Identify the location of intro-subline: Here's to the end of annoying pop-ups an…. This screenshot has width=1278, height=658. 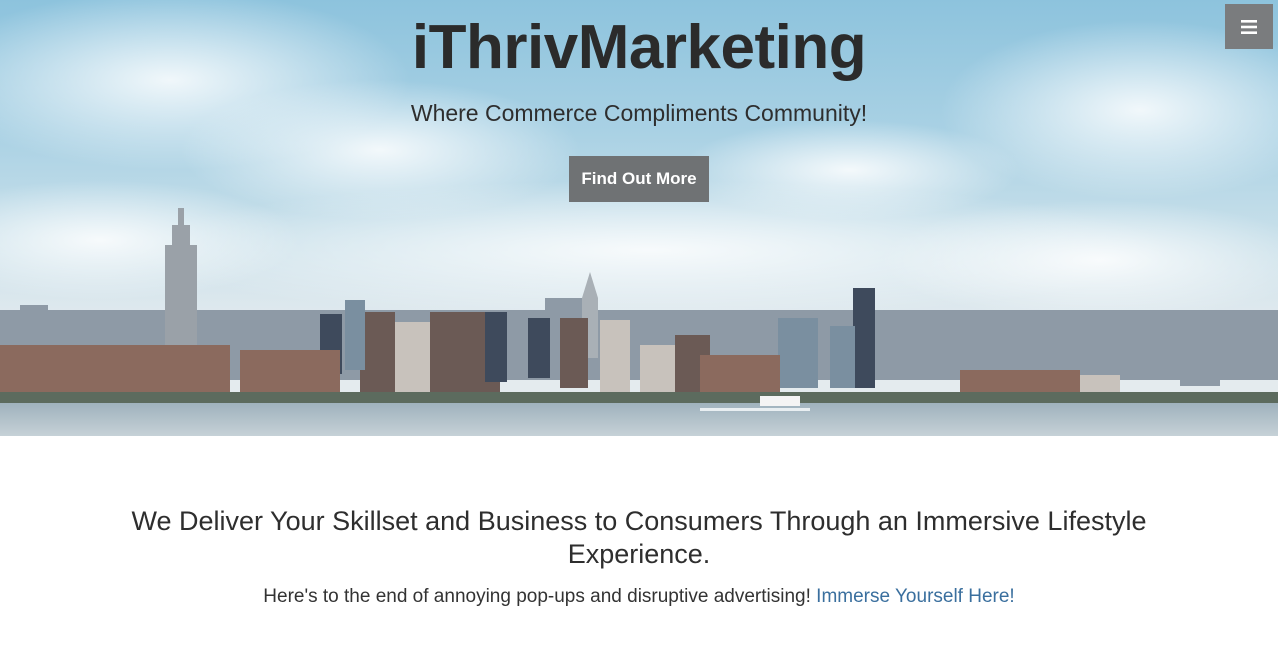
(639, 597).